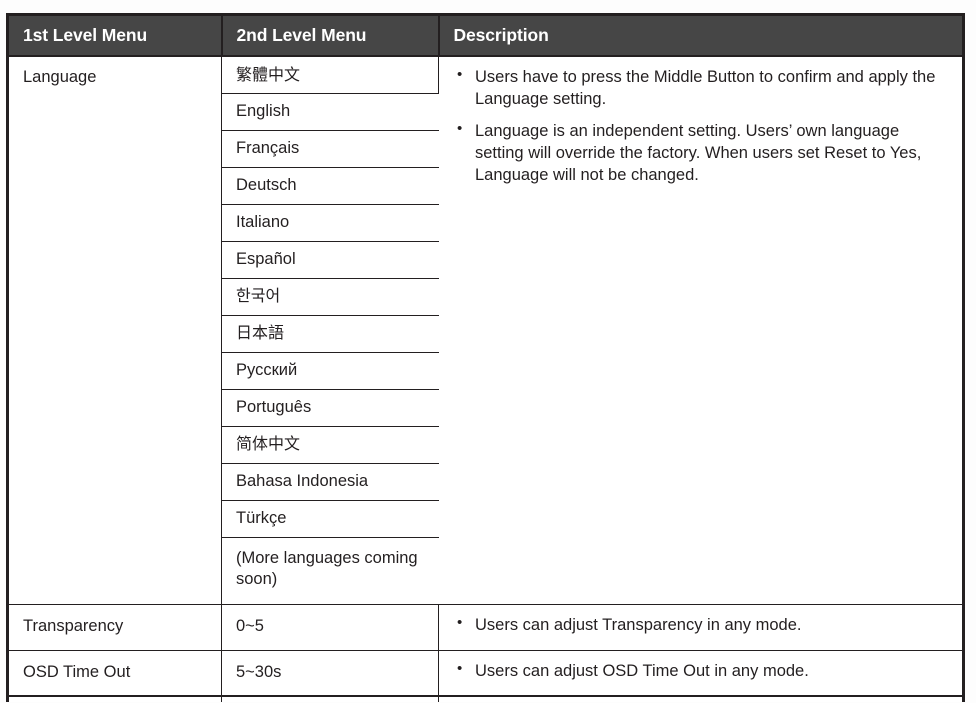 This screenshot has height=703, width=976. I want to click on table-row-partial-clipped, so click(485, 698).